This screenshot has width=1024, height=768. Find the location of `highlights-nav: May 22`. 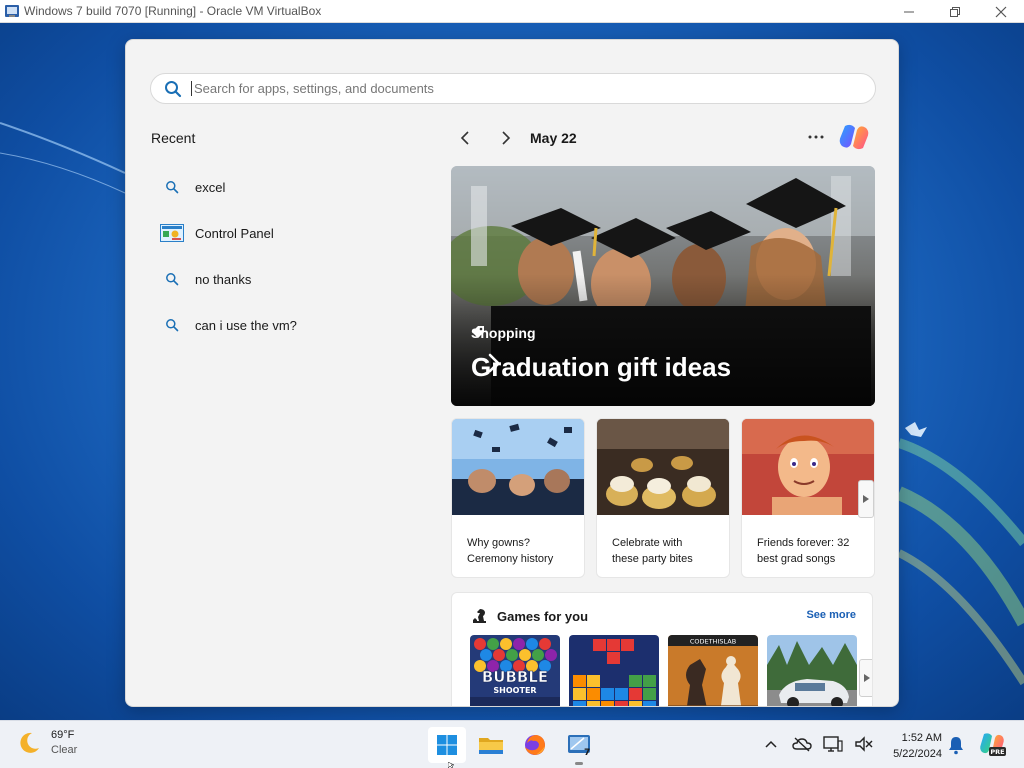

highlights-nav: May 22 is located at coordinates (513, 138).